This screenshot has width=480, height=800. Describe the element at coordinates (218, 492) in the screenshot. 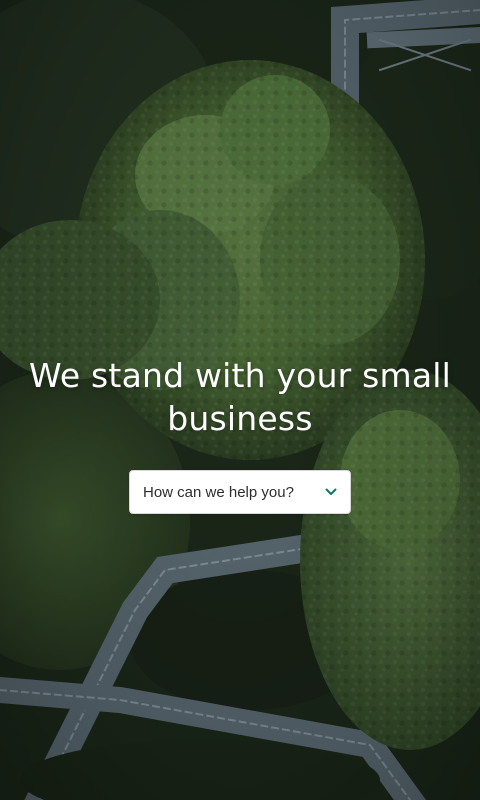

I see `help-dropdown-label: How can we help you?` at that location.